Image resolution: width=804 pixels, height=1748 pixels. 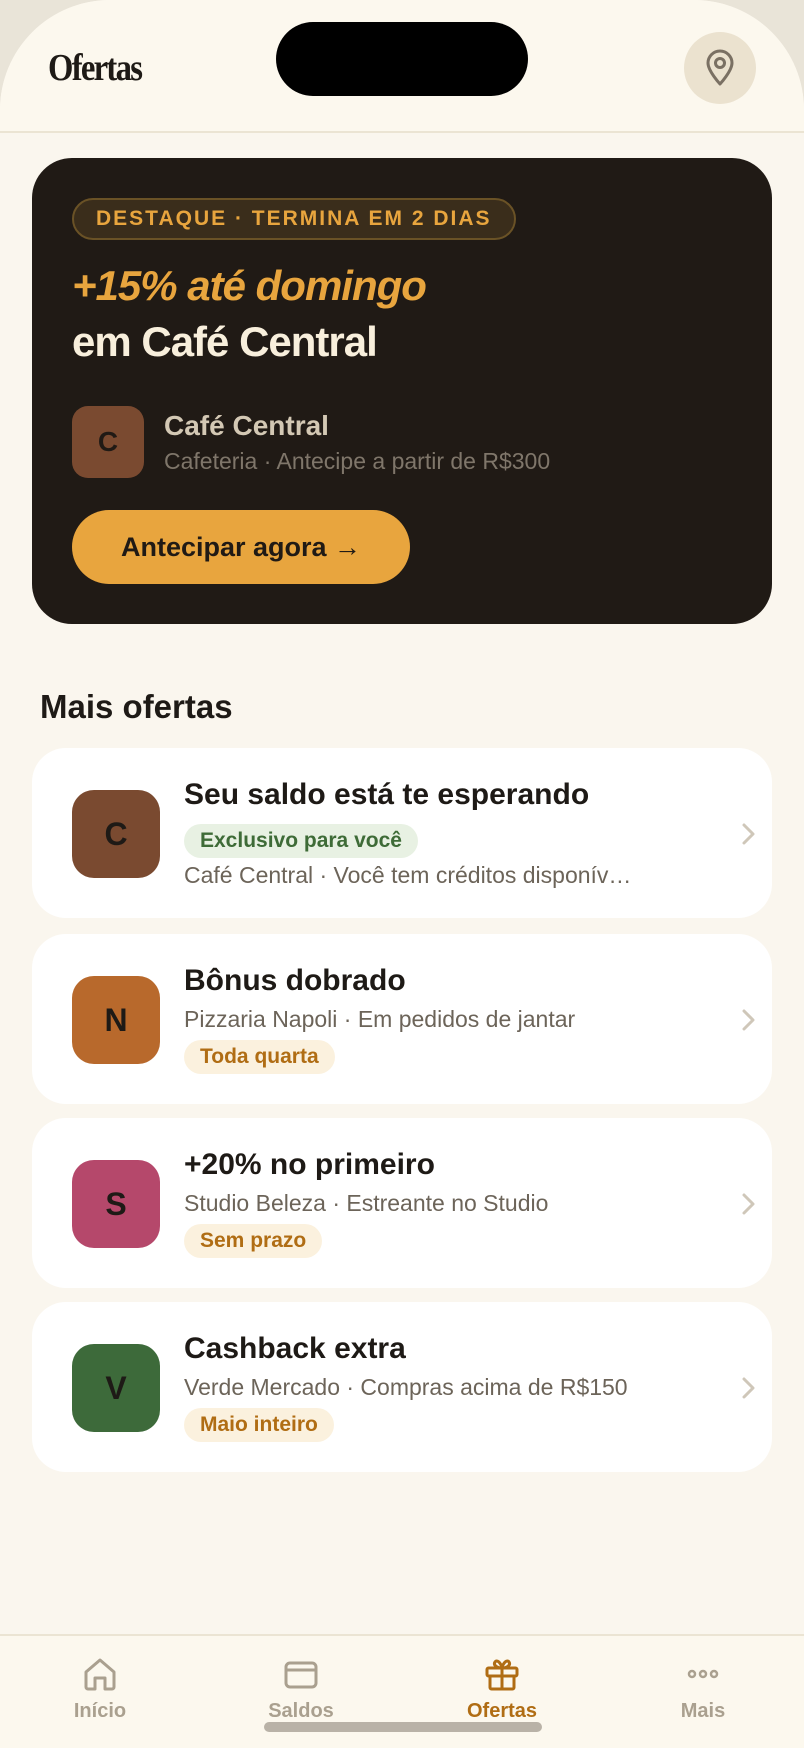 I want to click on map-pin-icon, so click(x=720, y=67).